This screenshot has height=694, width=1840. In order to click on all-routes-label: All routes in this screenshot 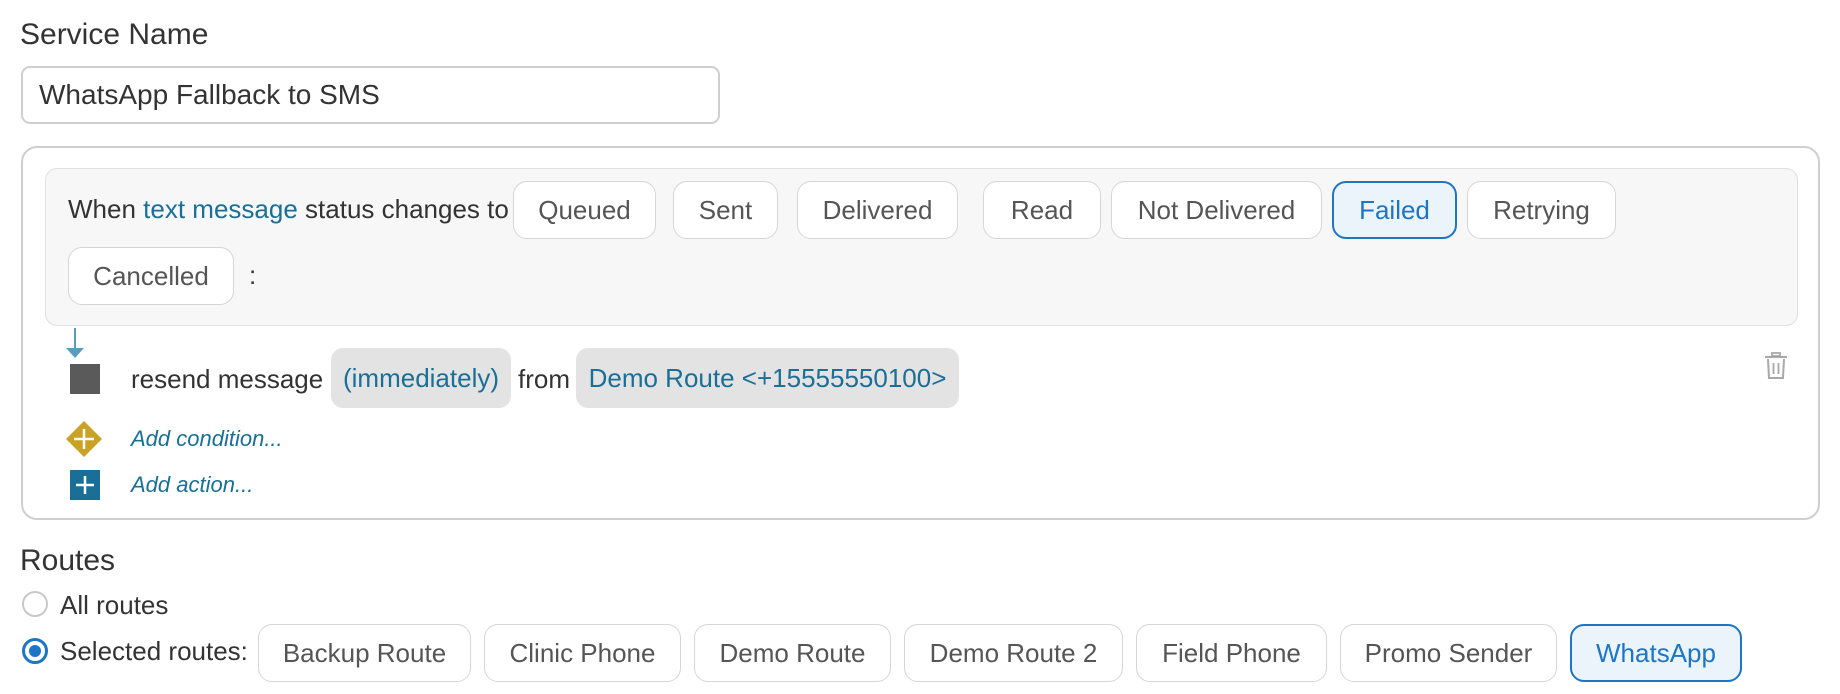, I will do `click(114, 605)`.